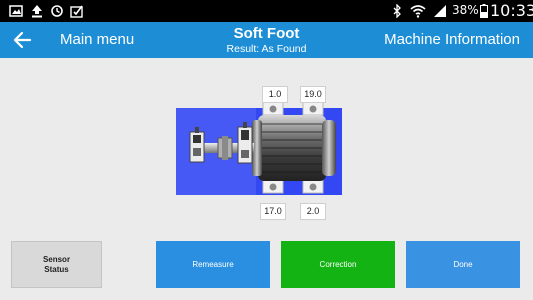  I want to click on foot-value-top-left: 1.0, so click(275, 94).